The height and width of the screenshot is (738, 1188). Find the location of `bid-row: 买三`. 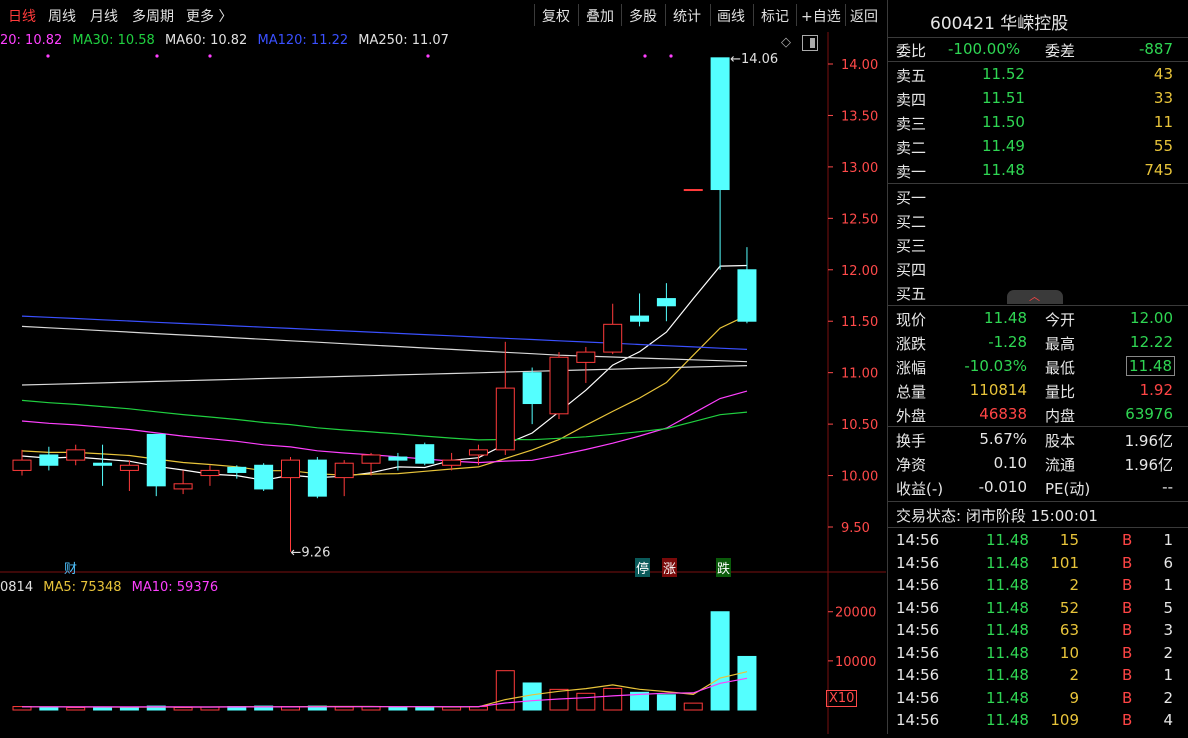

bid-row: 买三 is located at coordinates (1038, 244).